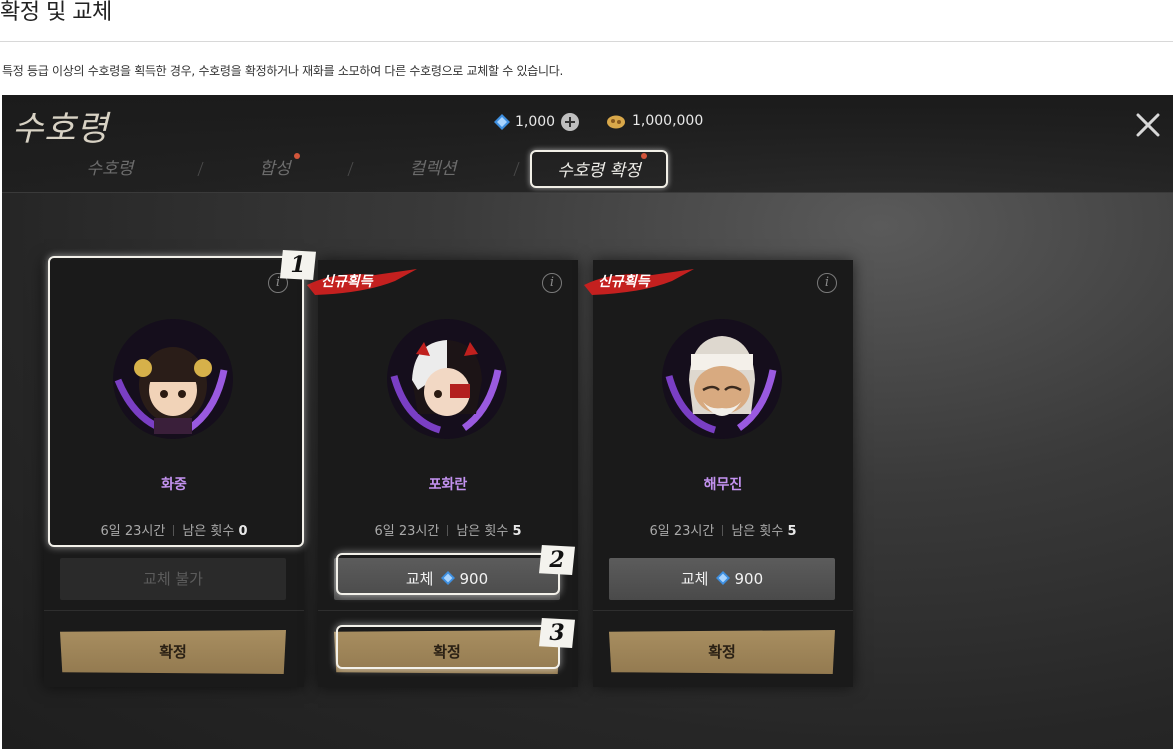 The height and width of the screenshot is (749, 1173). I want to click on swap-label: 교체, so click(694, 579).